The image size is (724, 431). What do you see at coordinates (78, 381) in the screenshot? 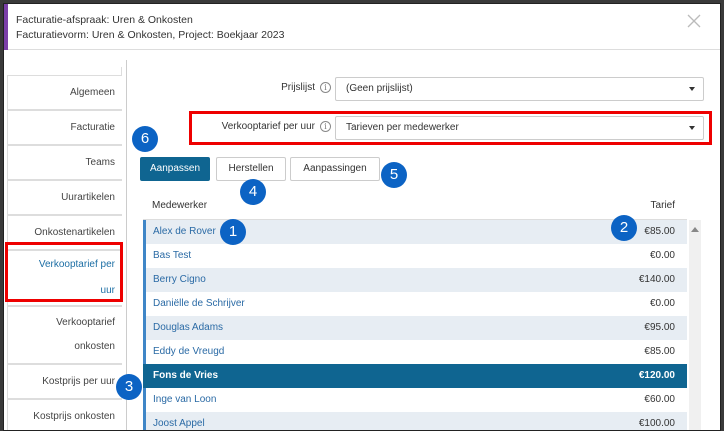
I see `sidebar-item-label: Kostprijs per uur` at bounding box center [78, 381].